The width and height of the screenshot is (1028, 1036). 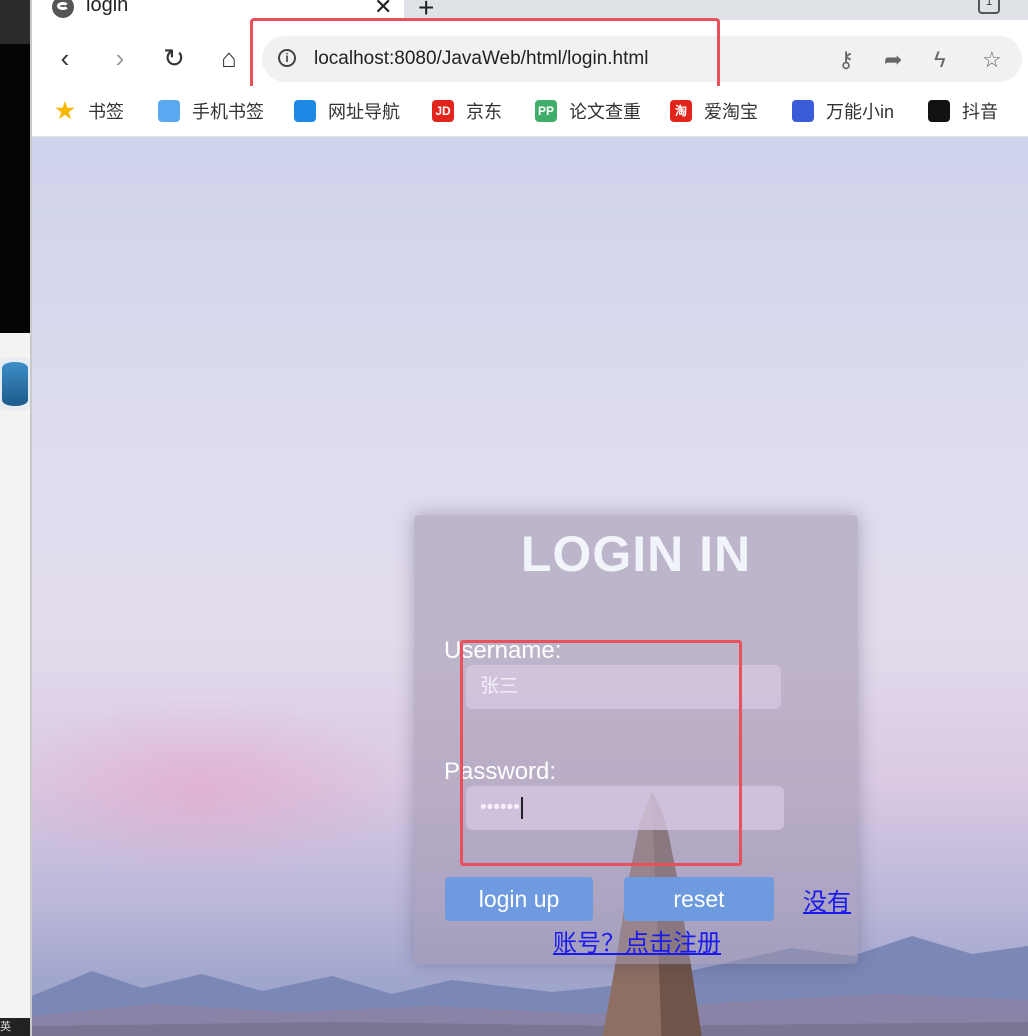 I want to click on bookmark-item: PP 论文查重, so click(x=588, y=111).